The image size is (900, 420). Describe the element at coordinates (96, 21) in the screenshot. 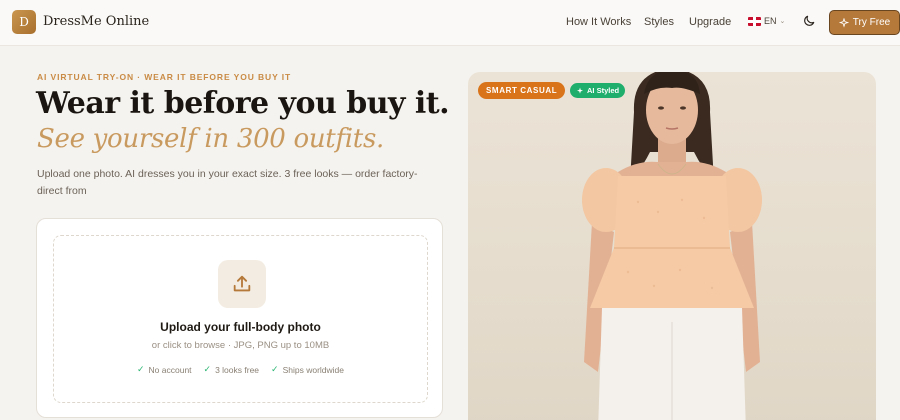

I see `brand-name: DressMe Online` at that location.